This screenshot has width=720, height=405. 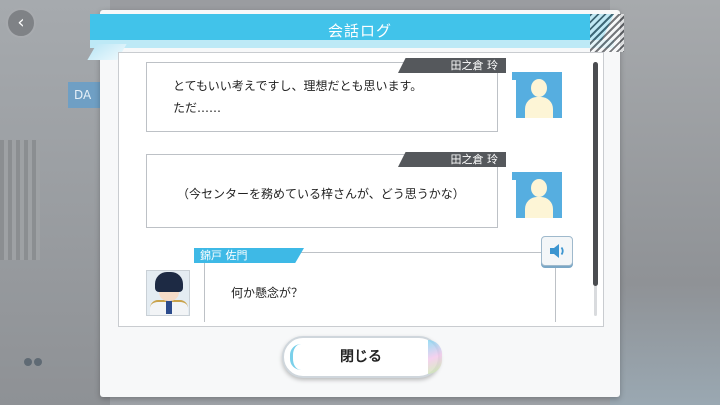 What do you see at coordinates (249, 255) in the screenshot?
I see `speaker-name-tag: 錦戸 佐門` at bounding box center [249, 255].